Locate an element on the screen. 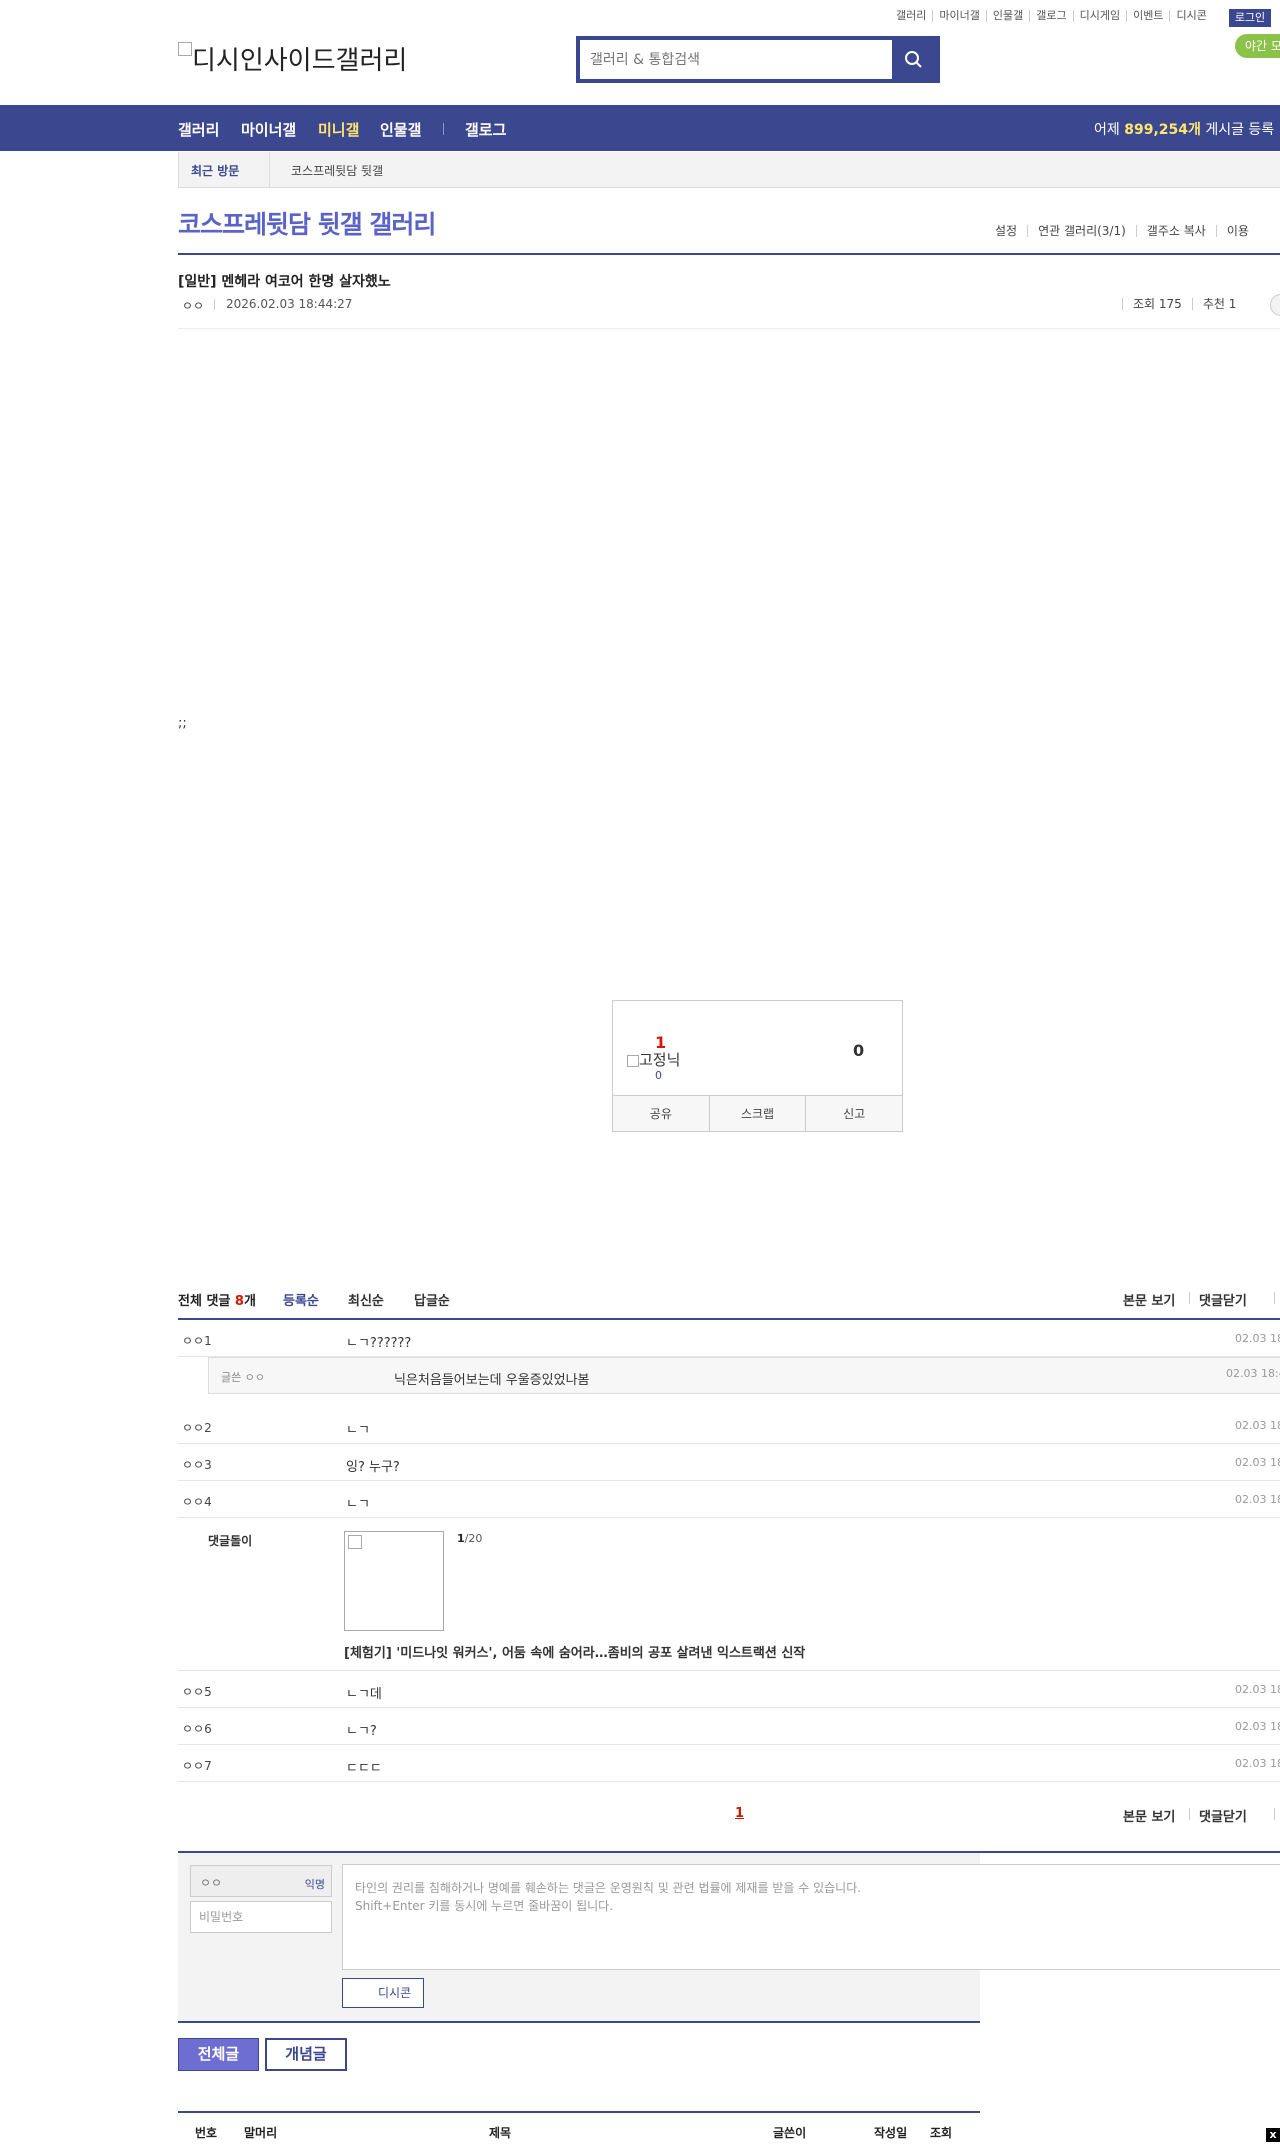 The height and width of the screenshot is (2145, 1280). copy-gallery-address: 갤주소 복사 is located at coordinates (1175, 231).